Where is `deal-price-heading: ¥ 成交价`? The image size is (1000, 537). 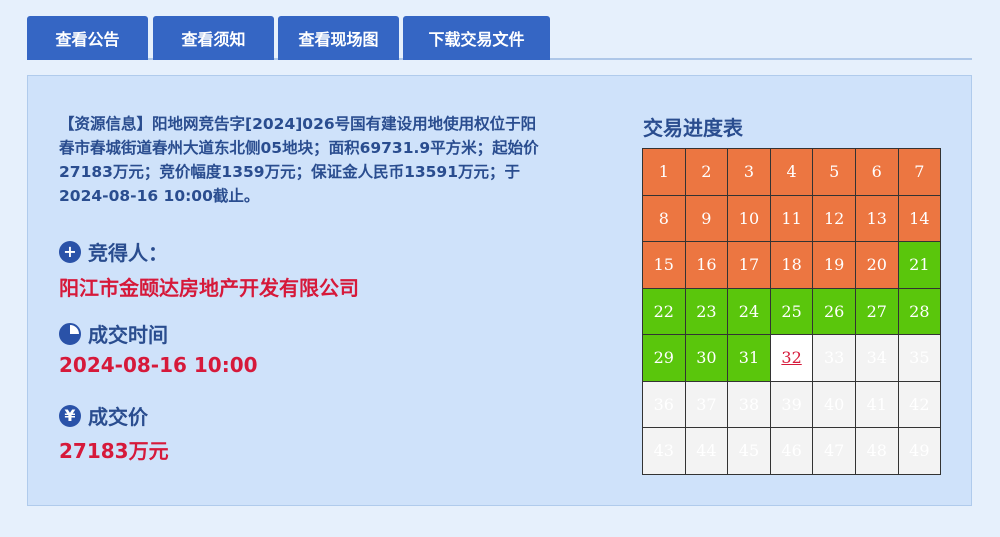
deal-price-heading: ¥ 成交价 is located at coordinates (103, 415).